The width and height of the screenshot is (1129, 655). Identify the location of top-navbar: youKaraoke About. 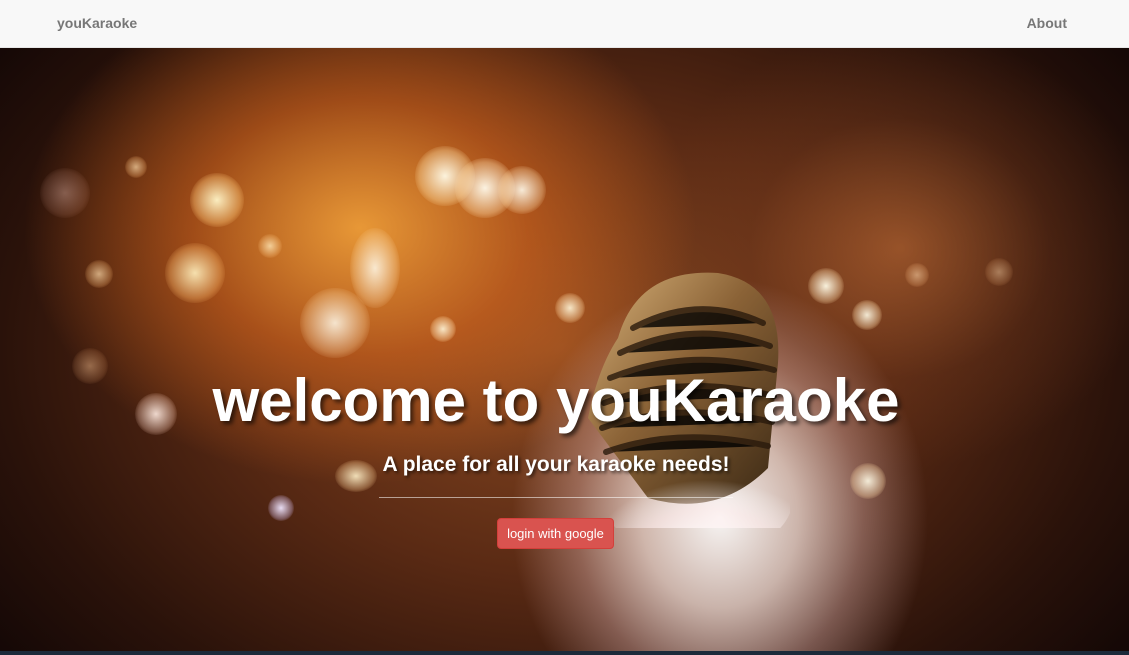
(564, 24).